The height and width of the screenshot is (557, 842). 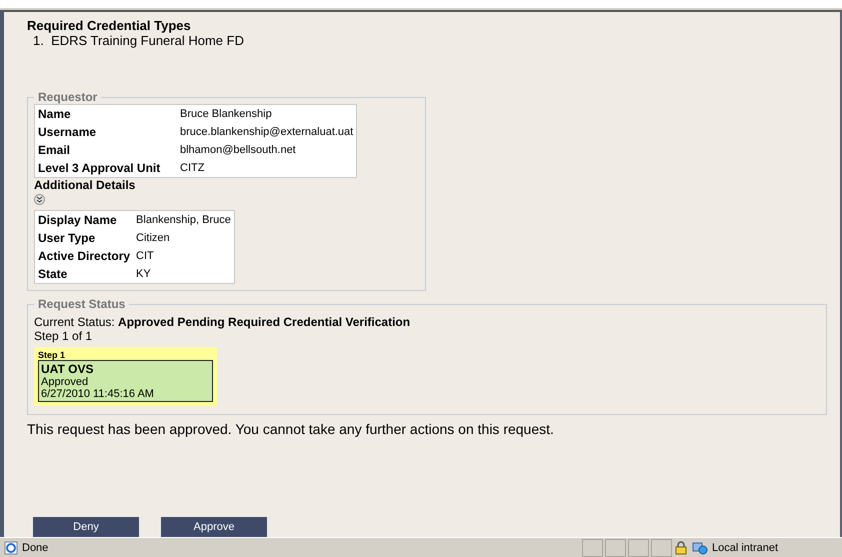 I want to click on field-label: Email, so click(x=105, y=150).